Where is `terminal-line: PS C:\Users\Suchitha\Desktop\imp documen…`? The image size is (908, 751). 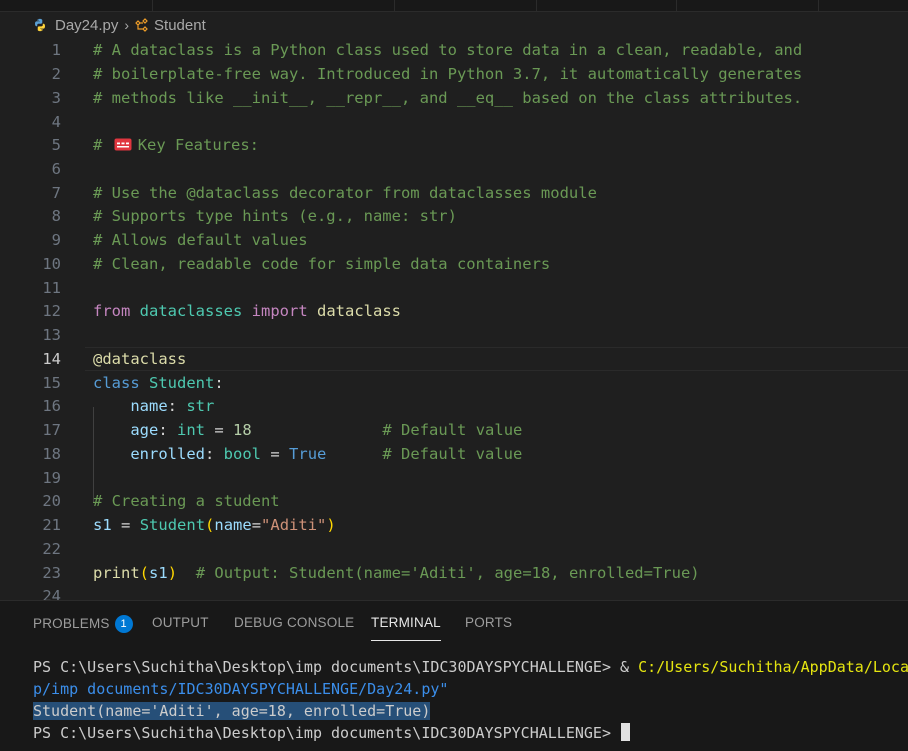 terminal-line: PS C:\Users\Suchitha\Desktop\imp documen… is located at coordinates (470, 667).